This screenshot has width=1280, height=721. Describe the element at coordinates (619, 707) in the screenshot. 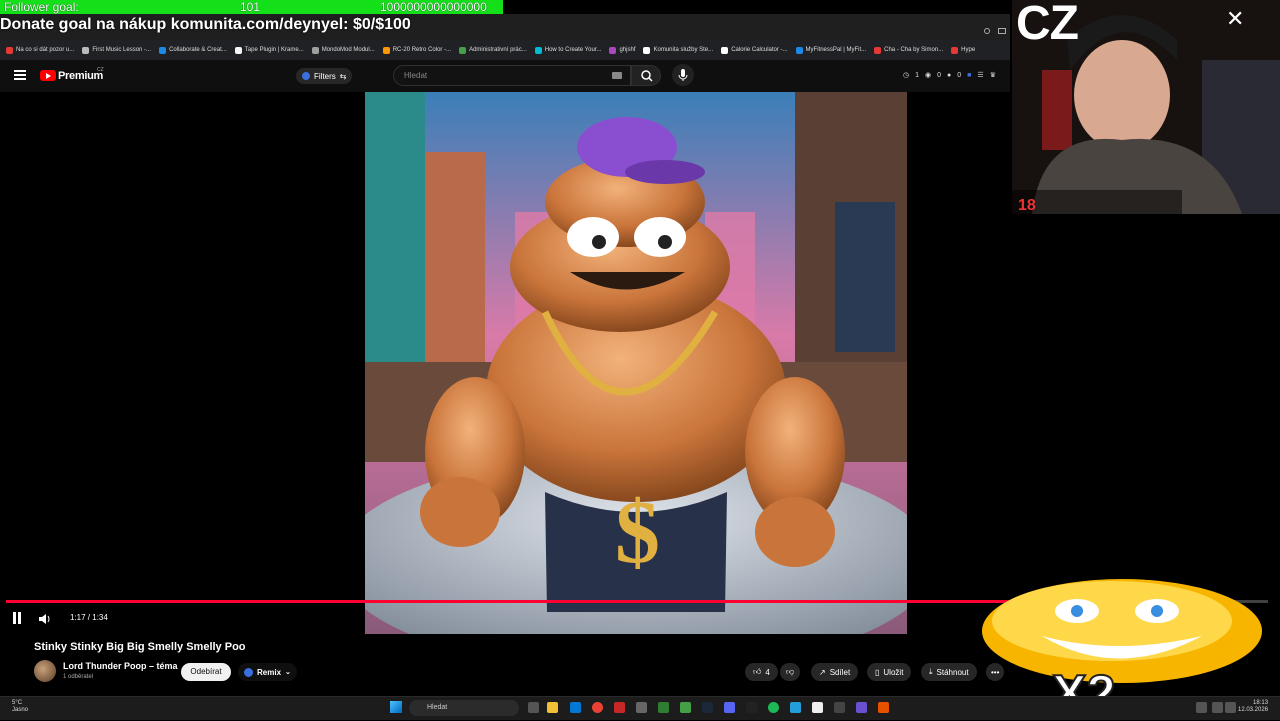

I see `app-icon-red` at that location.